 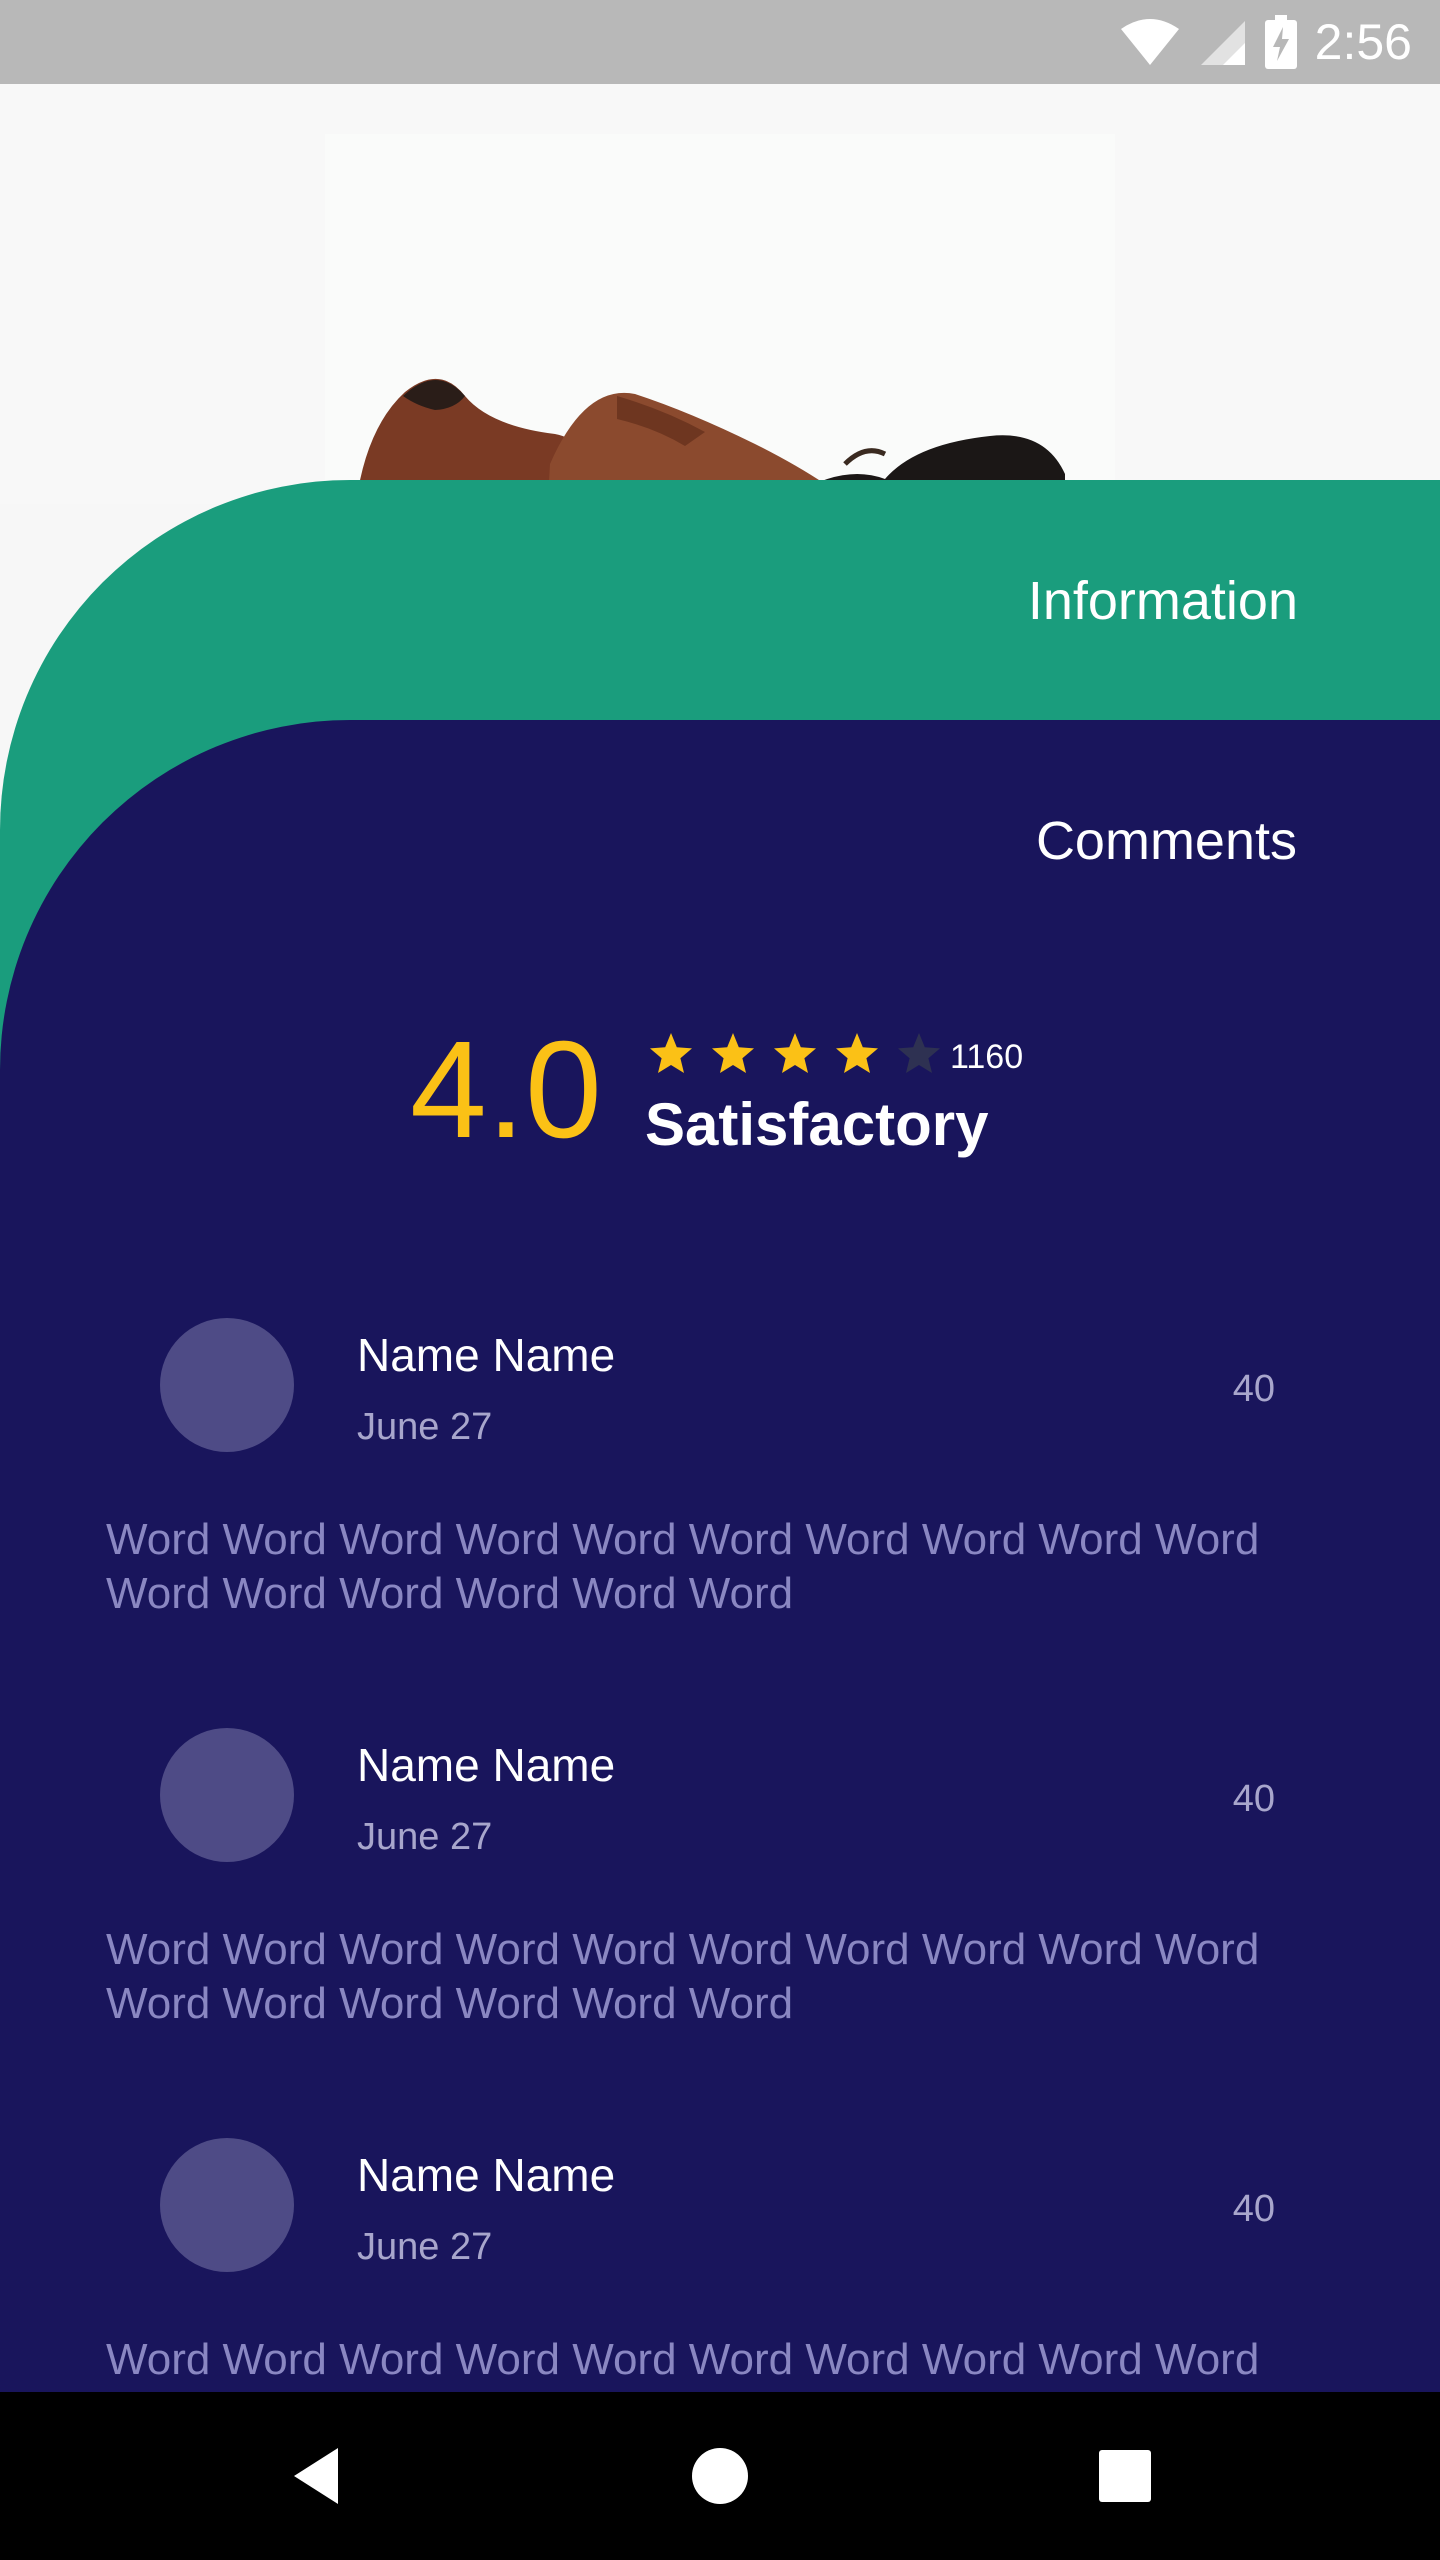 What do you see at coordinates (1363, 42) in the screenshot?
I see `status-time: 2:56` at bounding box center [1363, 42].